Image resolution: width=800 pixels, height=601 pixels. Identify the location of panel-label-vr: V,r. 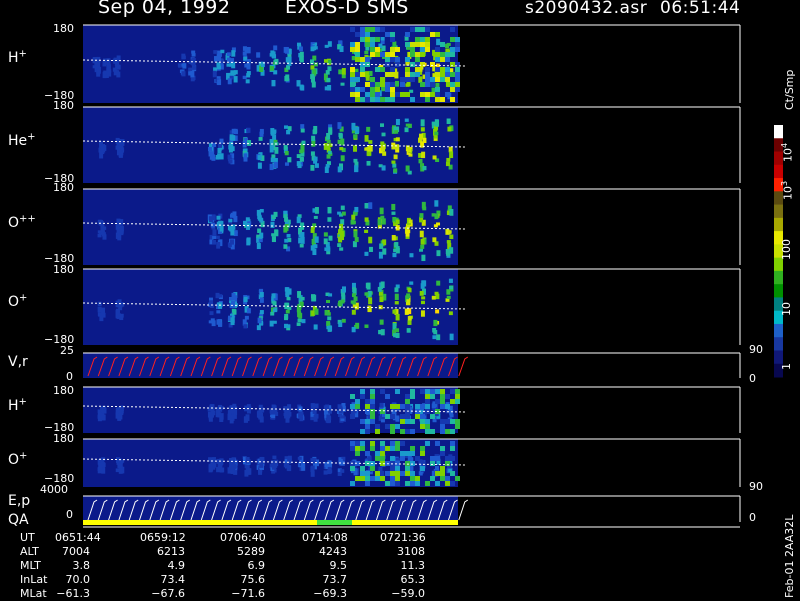
(18, 362).